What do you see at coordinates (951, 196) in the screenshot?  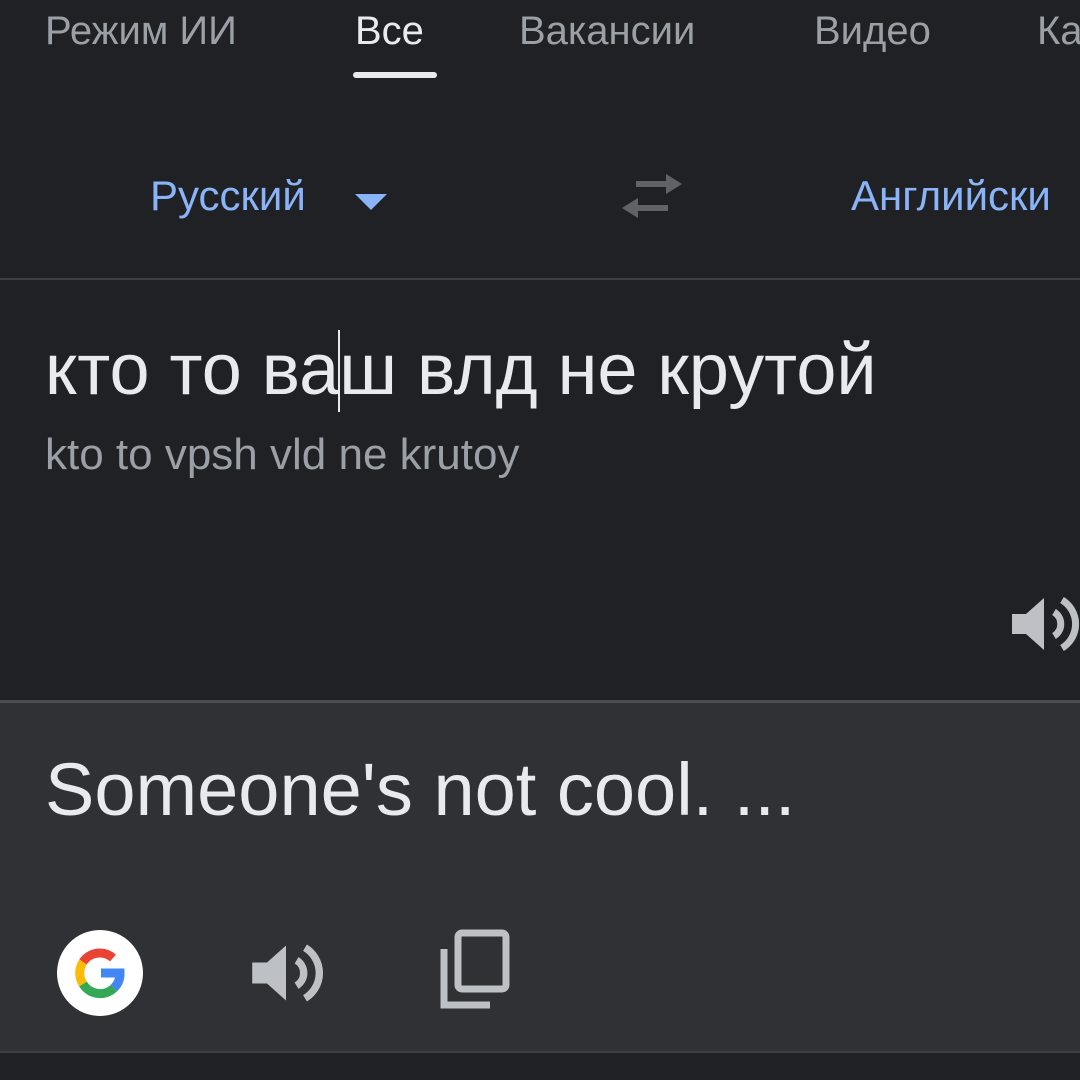 I see `target-language-button: Английски` at bounding box center [951, 196].